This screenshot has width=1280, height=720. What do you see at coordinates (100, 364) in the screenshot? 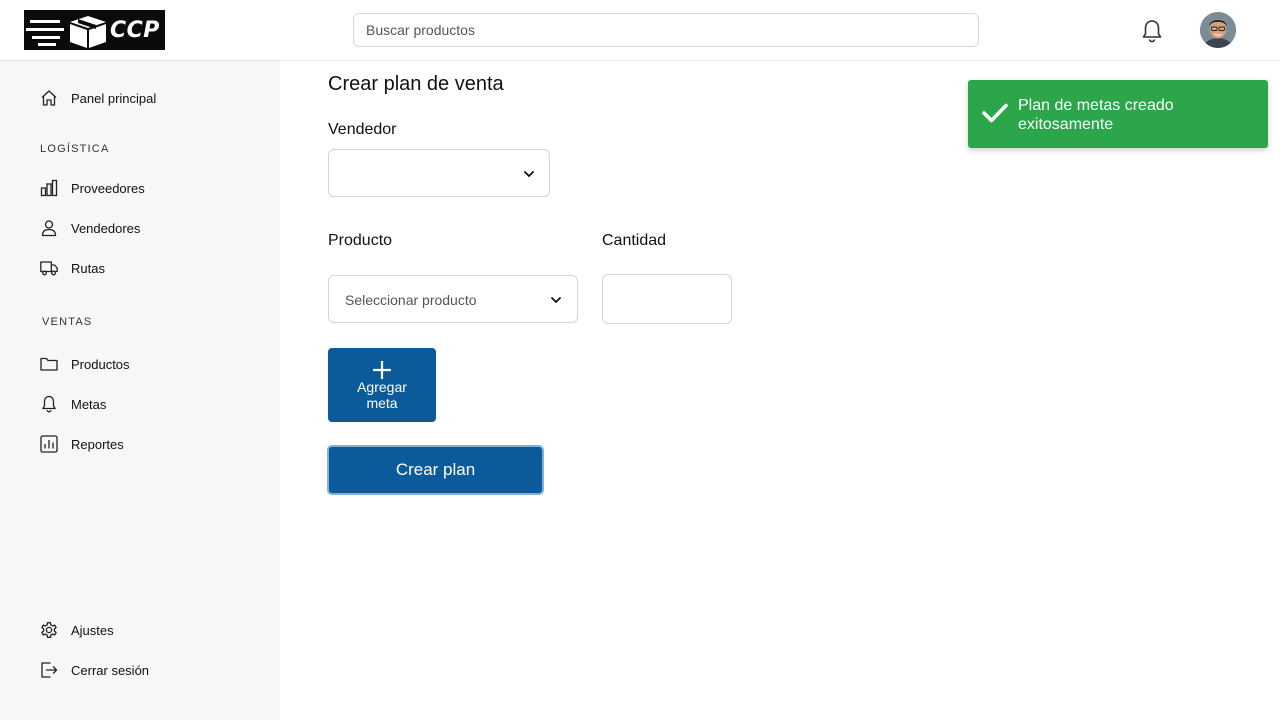
I see `sidebar-item-label: Productos` at bounding box center [100, 364].